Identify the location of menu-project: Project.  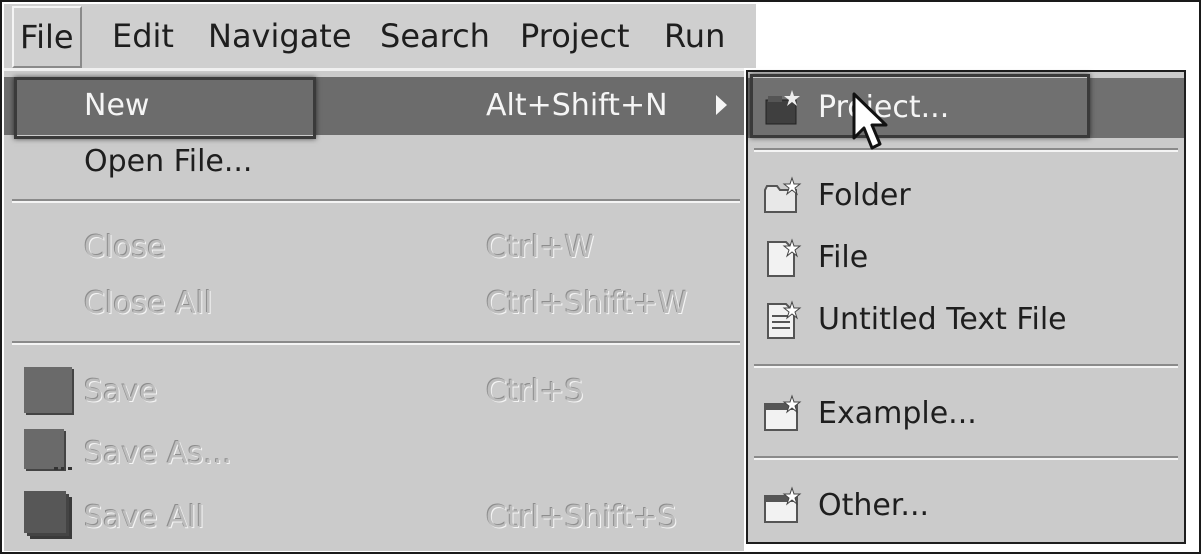
(574, 36).